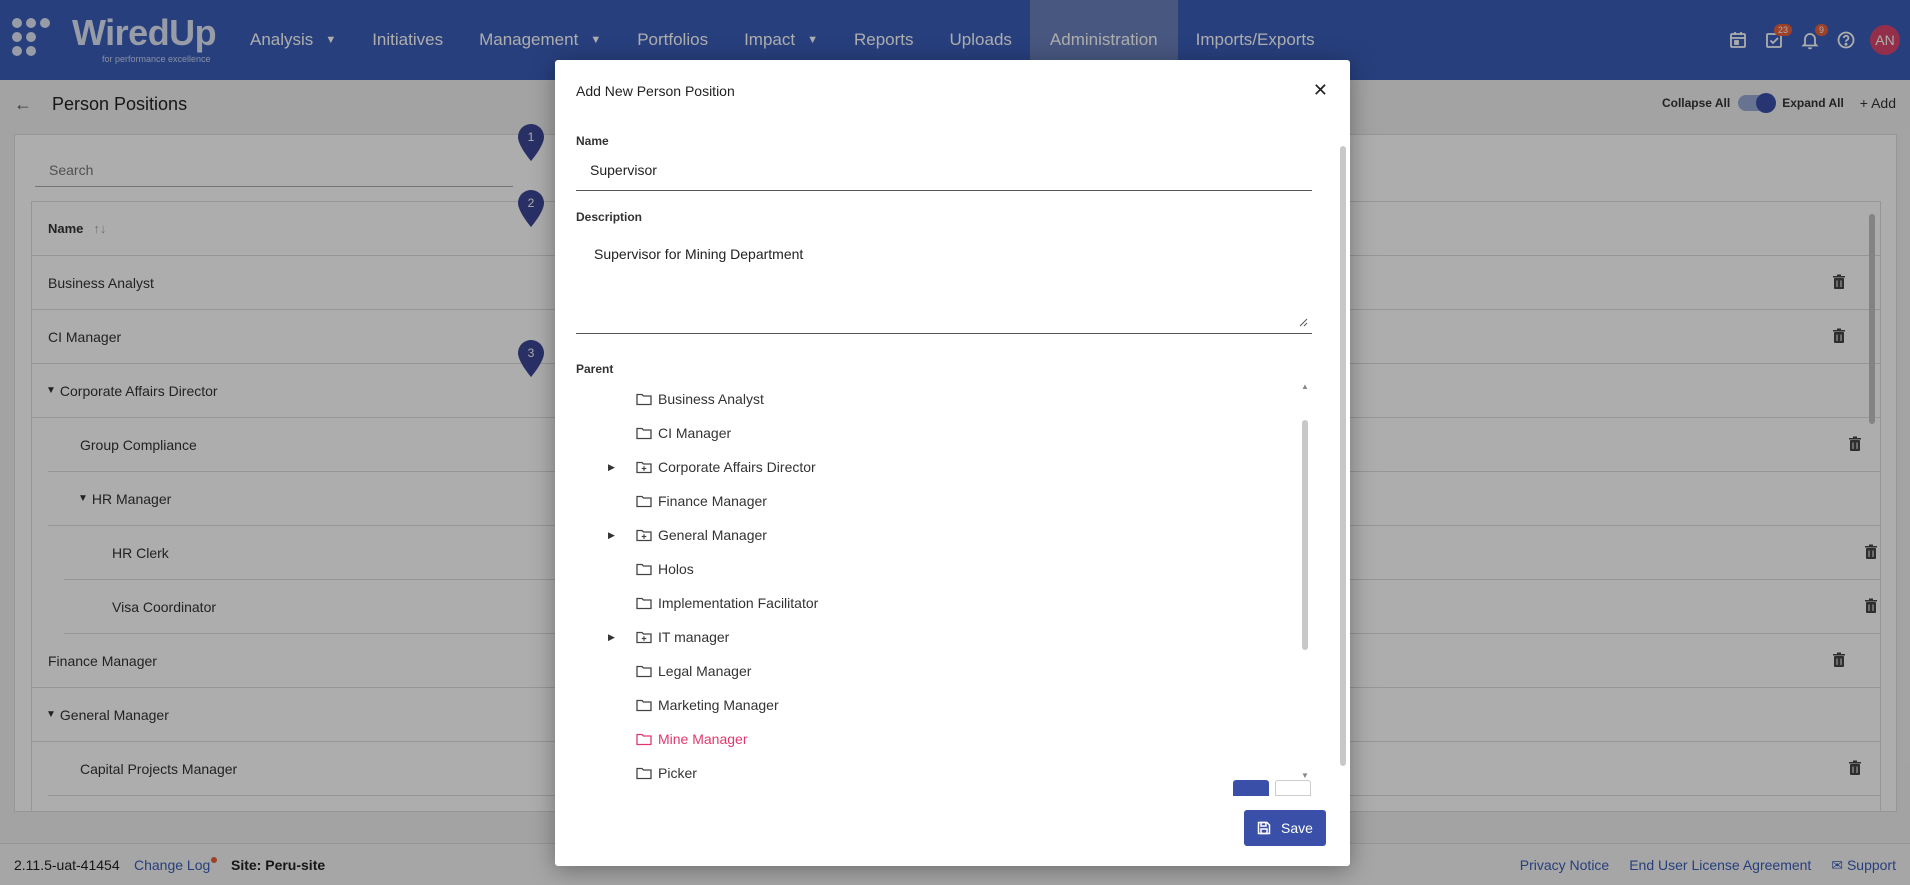  What do you see at coordinates (592, 141) in the screenshot?
I see `name-label: Name` at bounding box center [592, 141].